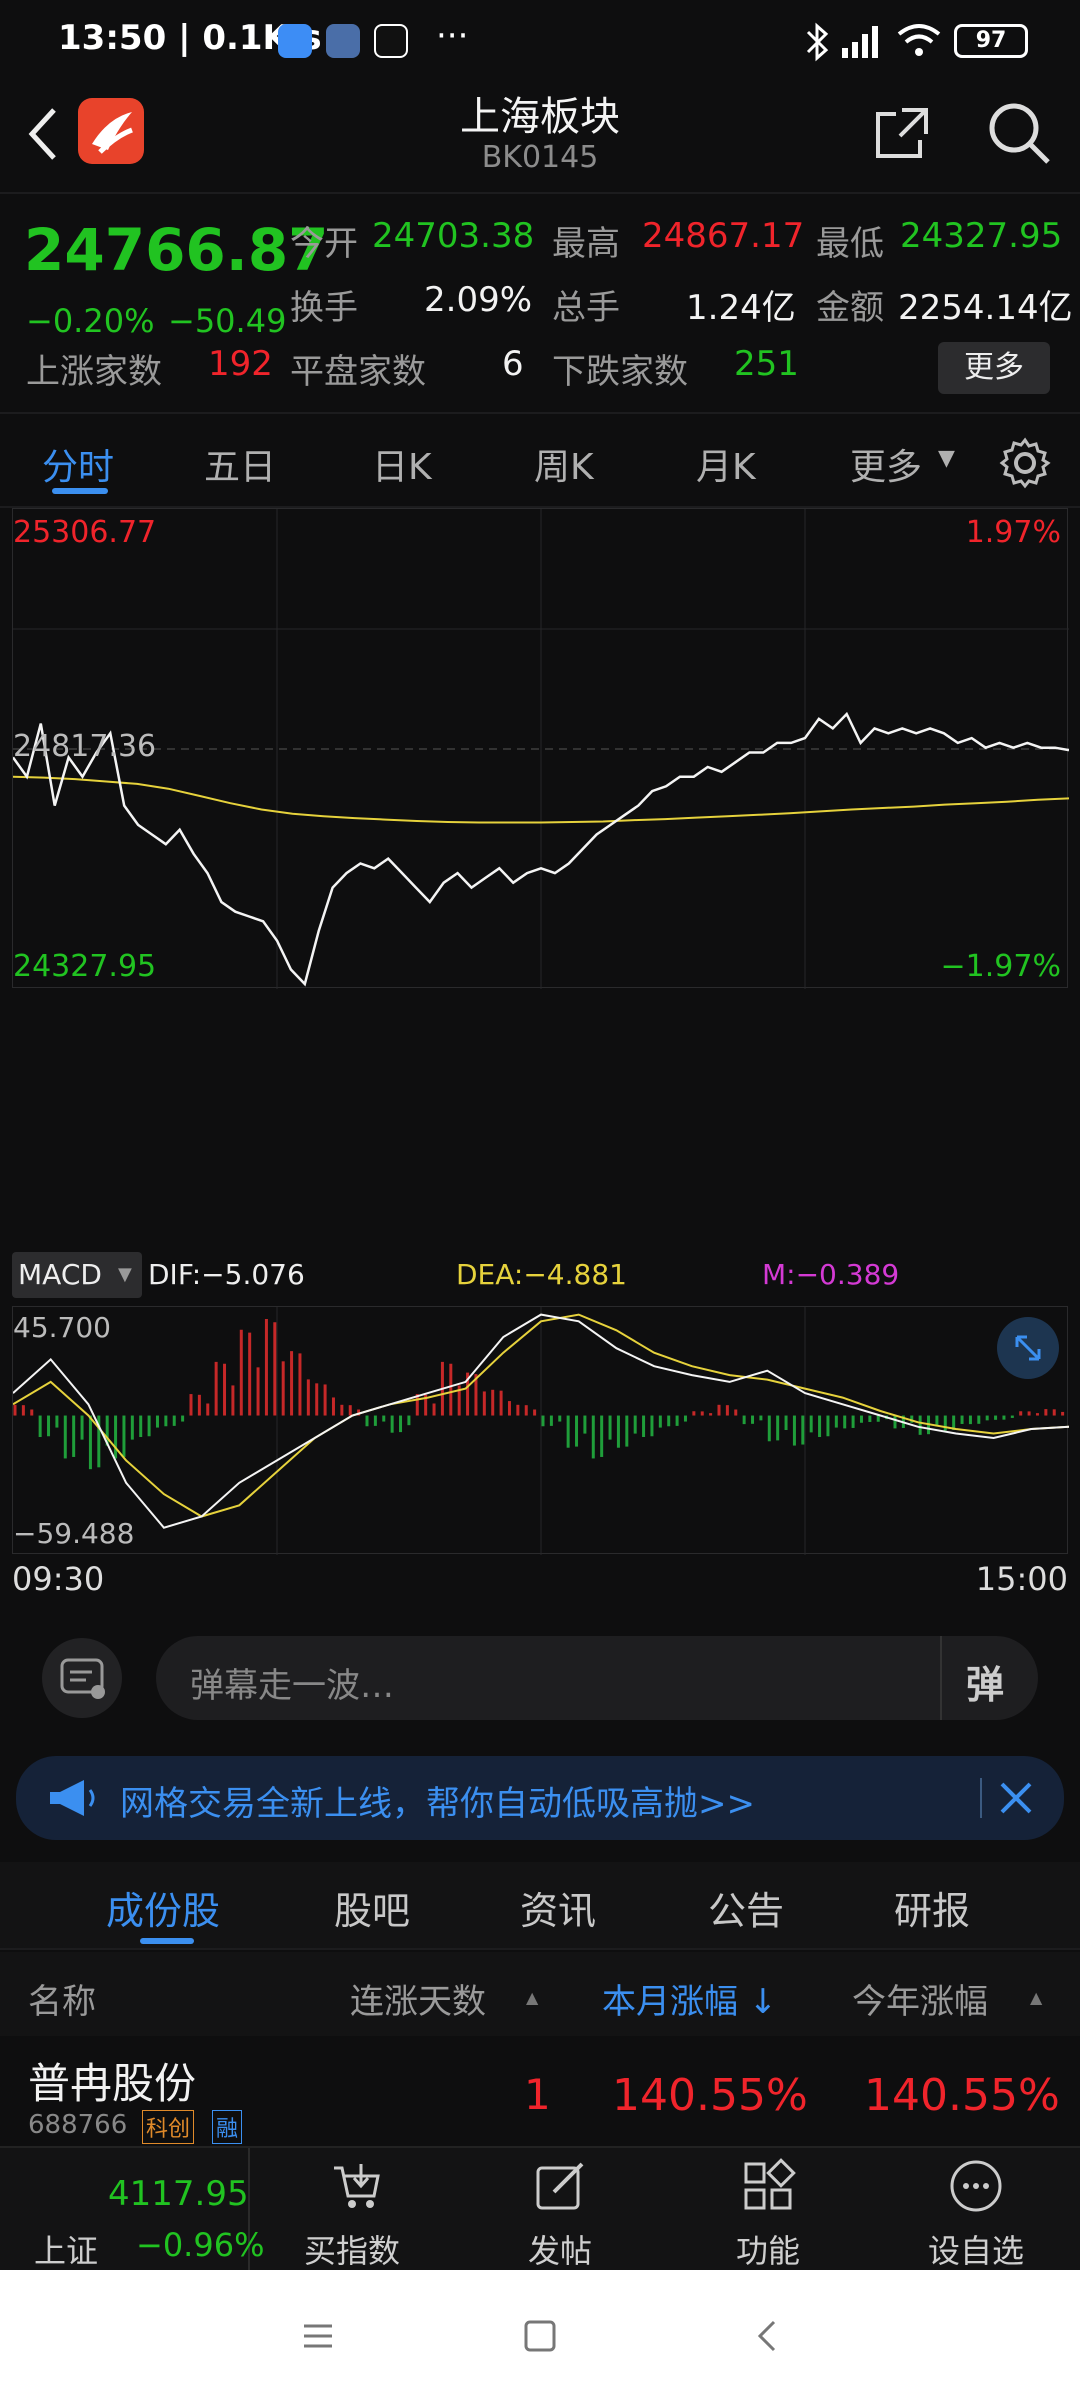 The height and width of the screenshot is (2400, 1080). I want to click on change-pct: −0.20%, so click(90, 321).